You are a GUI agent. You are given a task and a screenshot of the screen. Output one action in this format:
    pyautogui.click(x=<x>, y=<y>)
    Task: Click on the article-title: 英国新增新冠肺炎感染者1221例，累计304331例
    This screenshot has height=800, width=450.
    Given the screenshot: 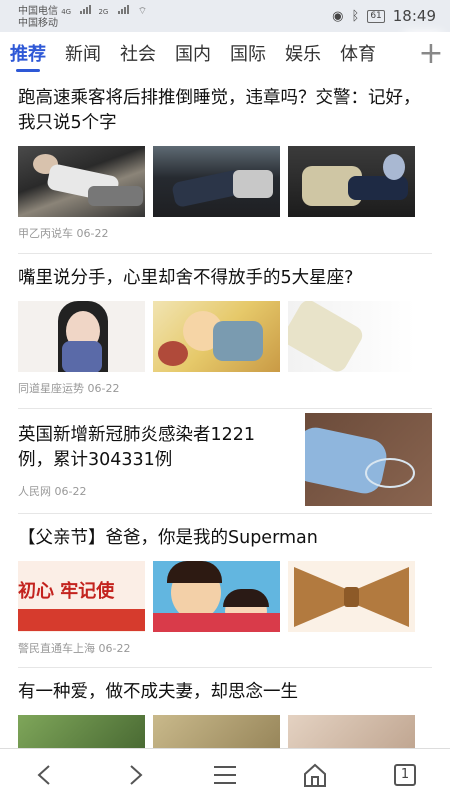 What is the action you would take?
    pyautogui.click(x=153, y=448)
    